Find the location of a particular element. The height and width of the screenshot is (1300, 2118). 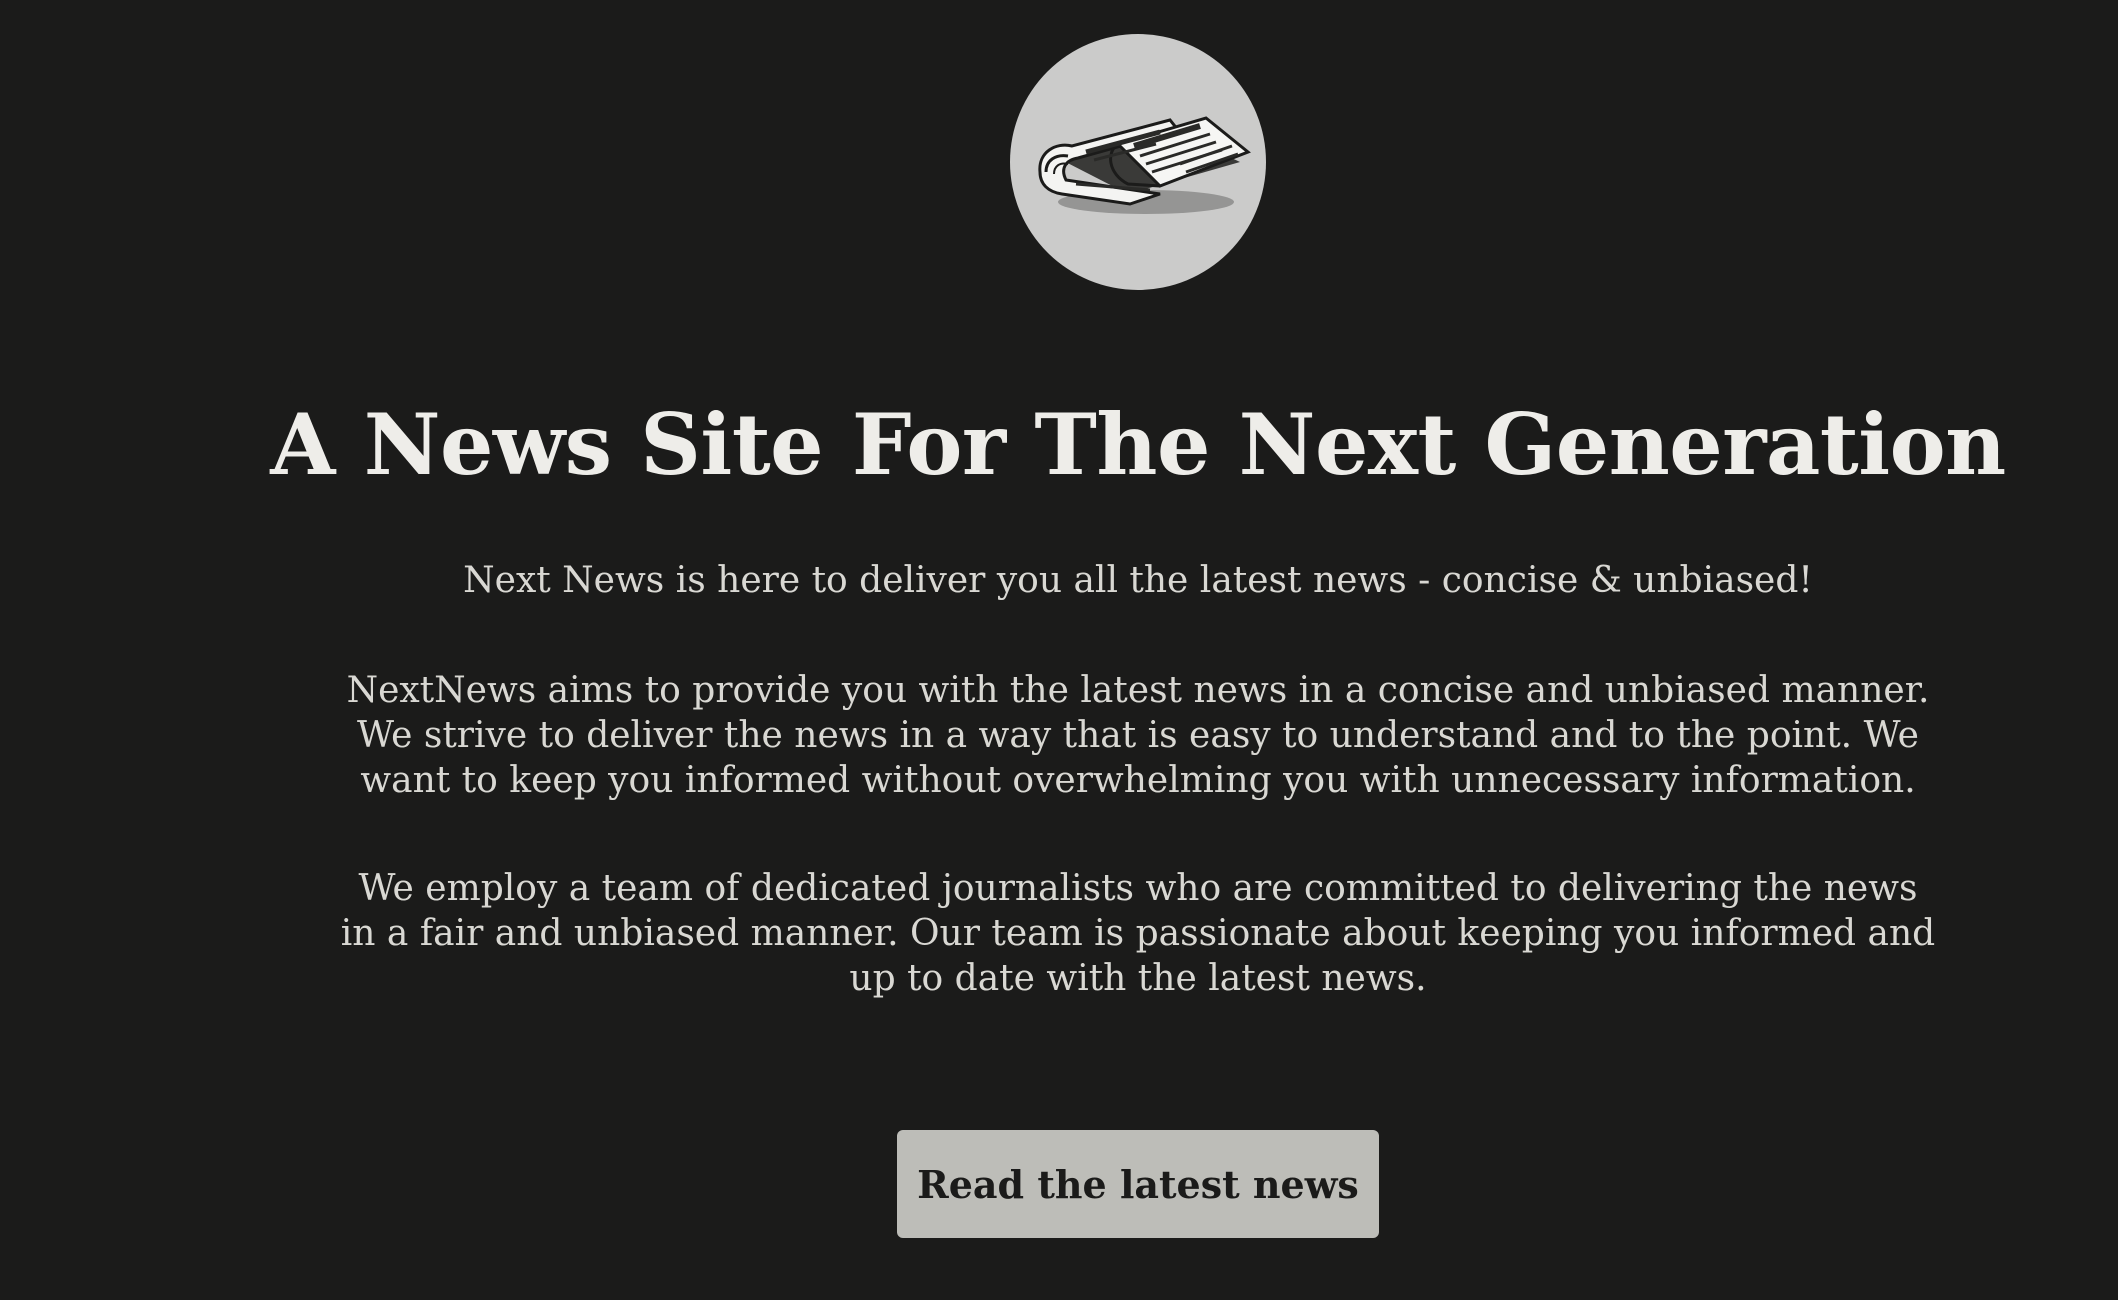

newspaper-icon is located at coordinates (1138, 162).